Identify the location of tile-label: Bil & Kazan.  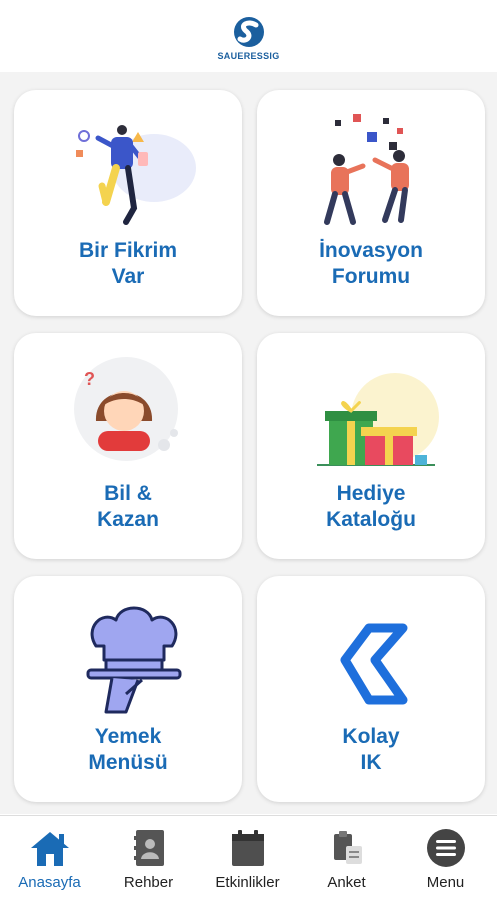
(128, 506).